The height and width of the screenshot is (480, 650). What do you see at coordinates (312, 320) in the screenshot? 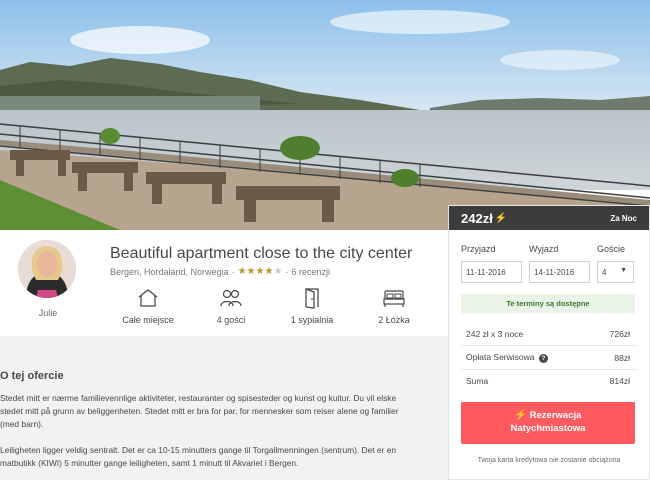
I see `feature-label: 1 sypialnia` at bounding box center [312, 320].